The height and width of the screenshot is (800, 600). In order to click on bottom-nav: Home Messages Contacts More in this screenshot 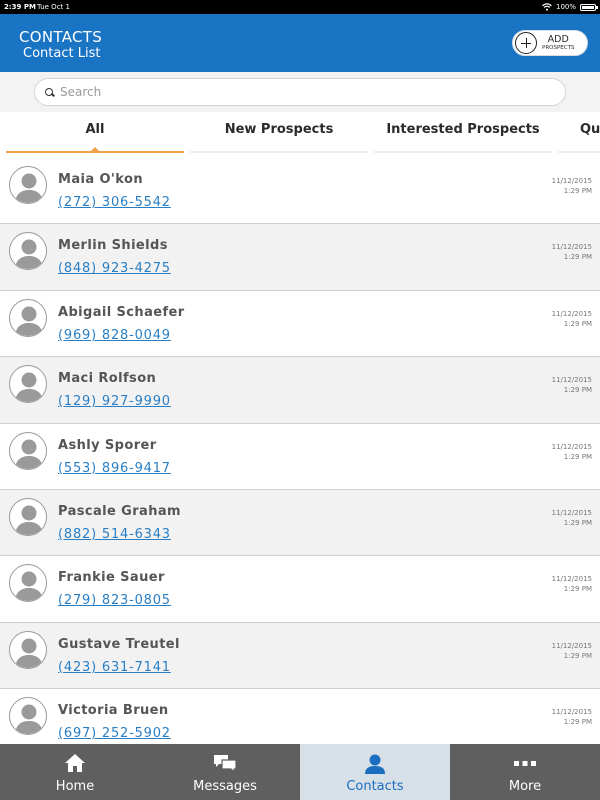, I will do `click(300, 772)`.